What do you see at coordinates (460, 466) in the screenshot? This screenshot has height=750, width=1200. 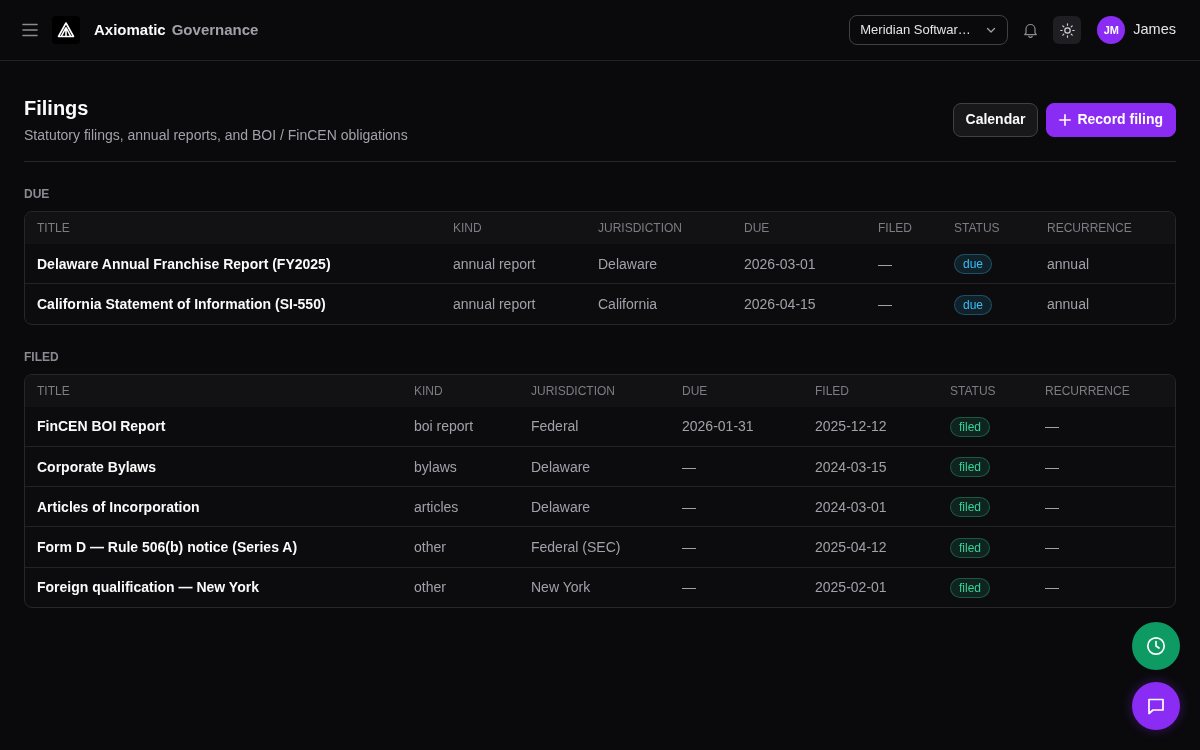 I see `table-cell: bylaws` at bounding box center [460, 466].